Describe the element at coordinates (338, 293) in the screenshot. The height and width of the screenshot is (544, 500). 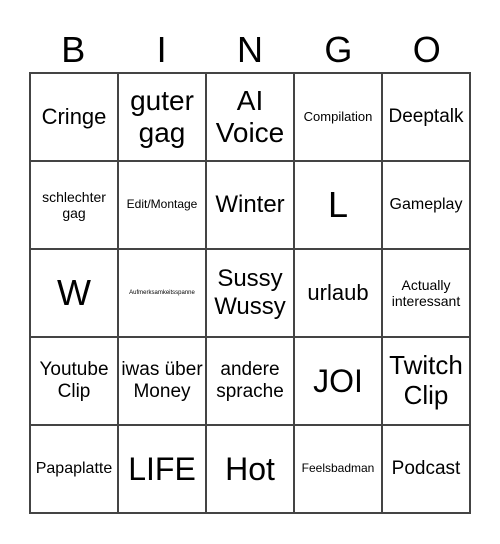
I see `bingo-cell: urlaub` at that location.